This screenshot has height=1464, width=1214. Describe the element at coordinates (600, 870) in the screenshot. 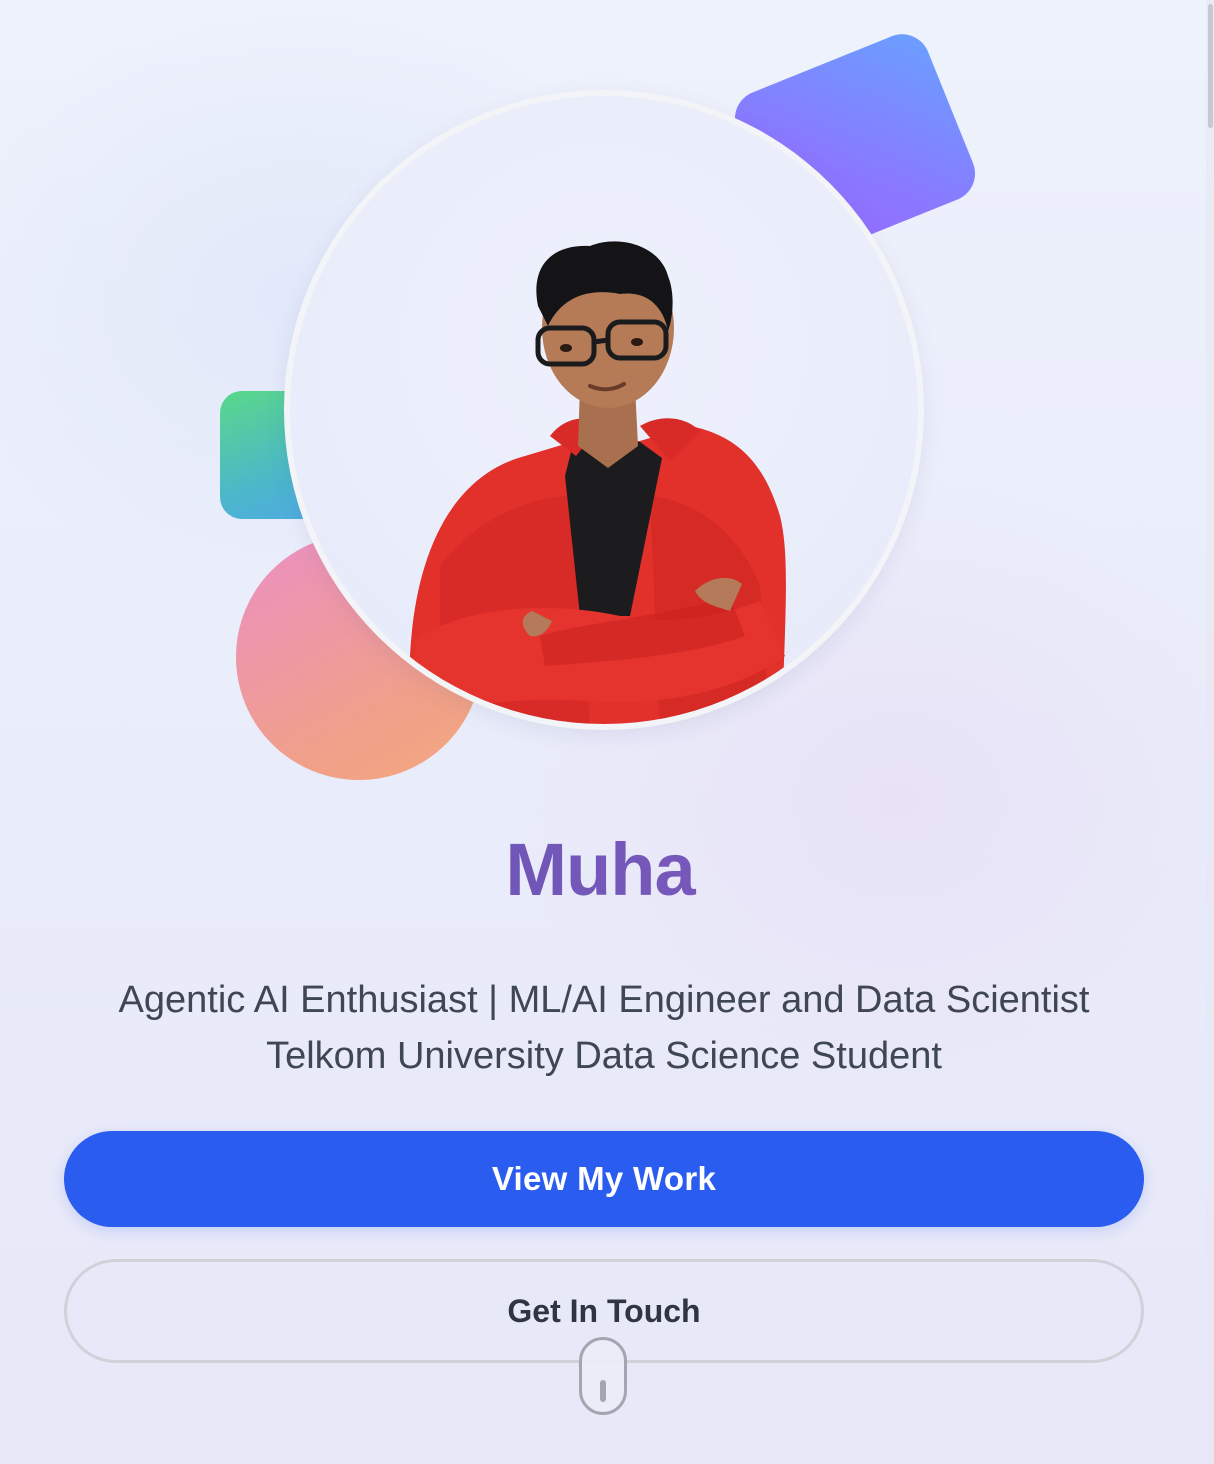

I see `hero-name: Muha` at that location.